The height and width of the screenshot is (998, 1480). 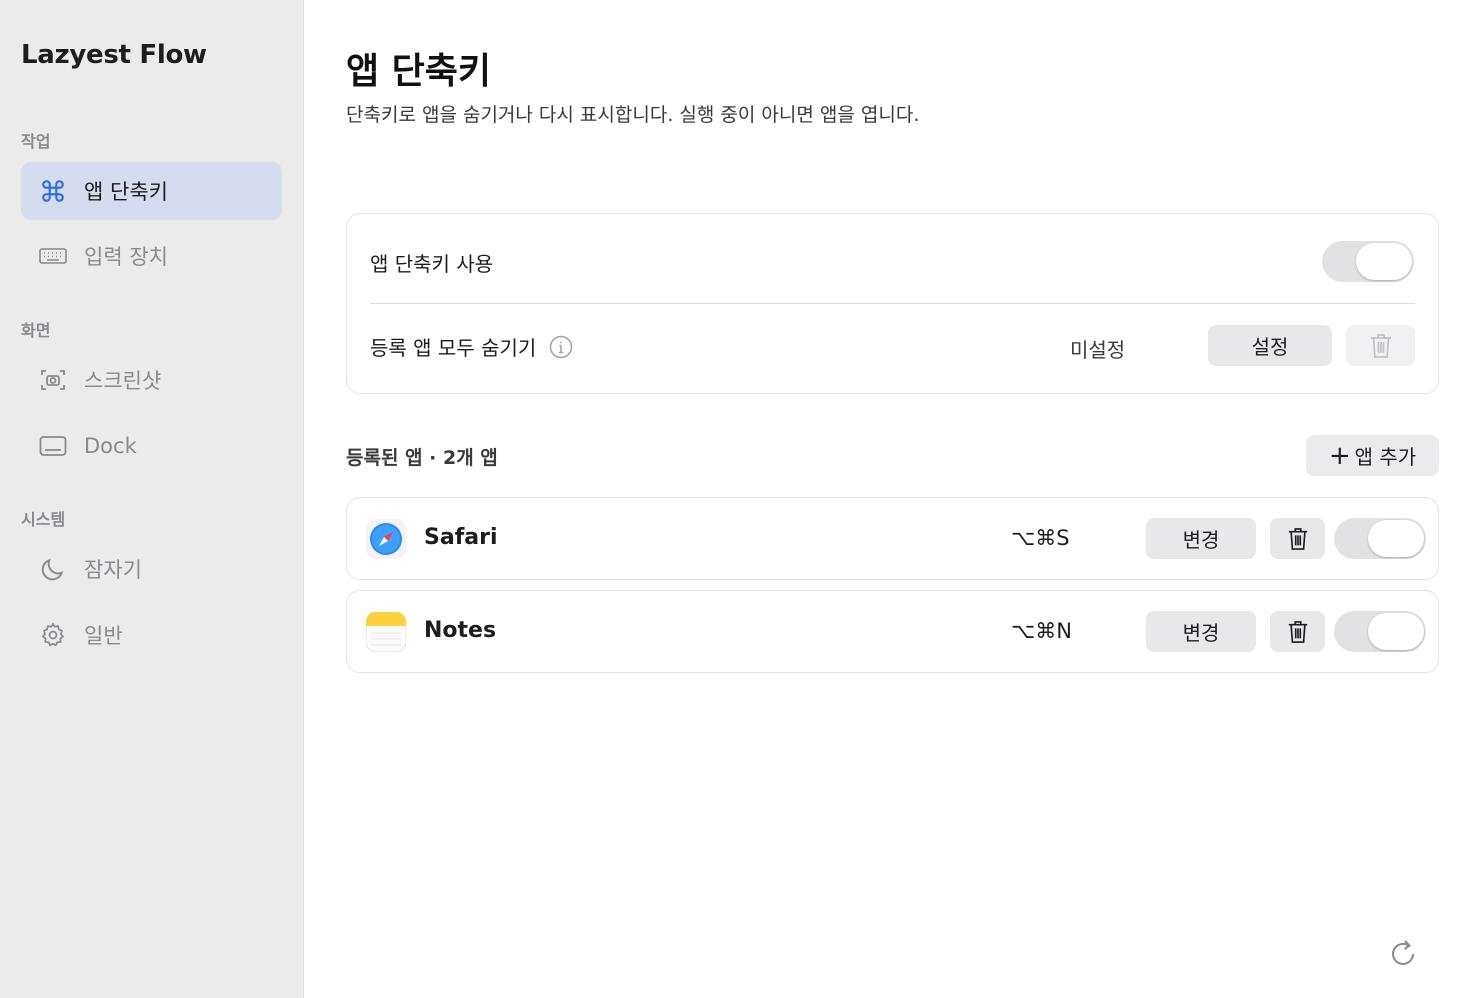 I want to click on app-name: Safari, so click(x=461, y=537).